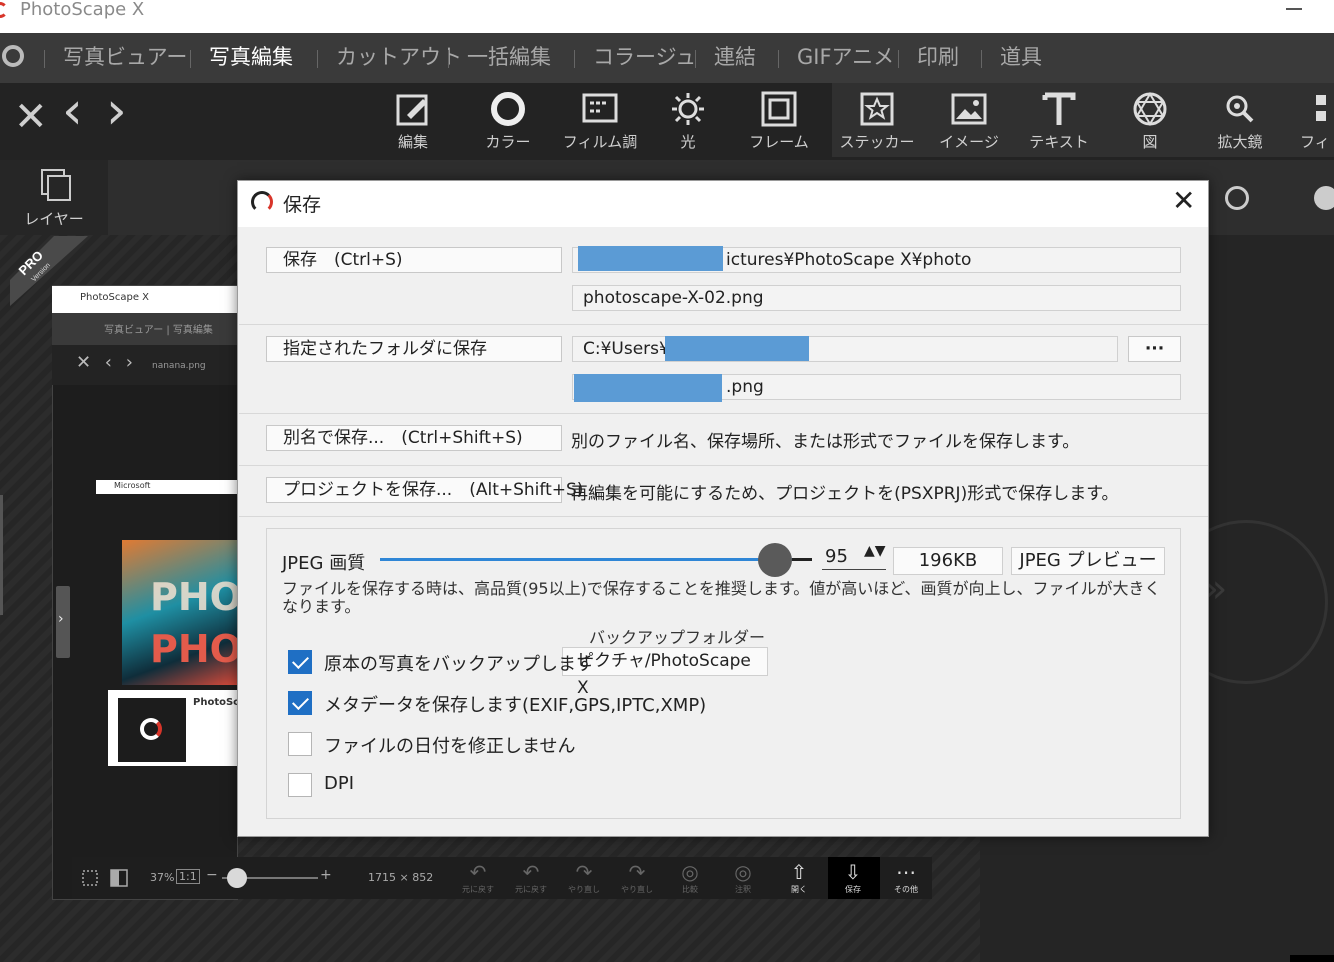  Describe the element at coordinates (690, 872) in the screenshot. I see `compare-icon: ◎` at that location.